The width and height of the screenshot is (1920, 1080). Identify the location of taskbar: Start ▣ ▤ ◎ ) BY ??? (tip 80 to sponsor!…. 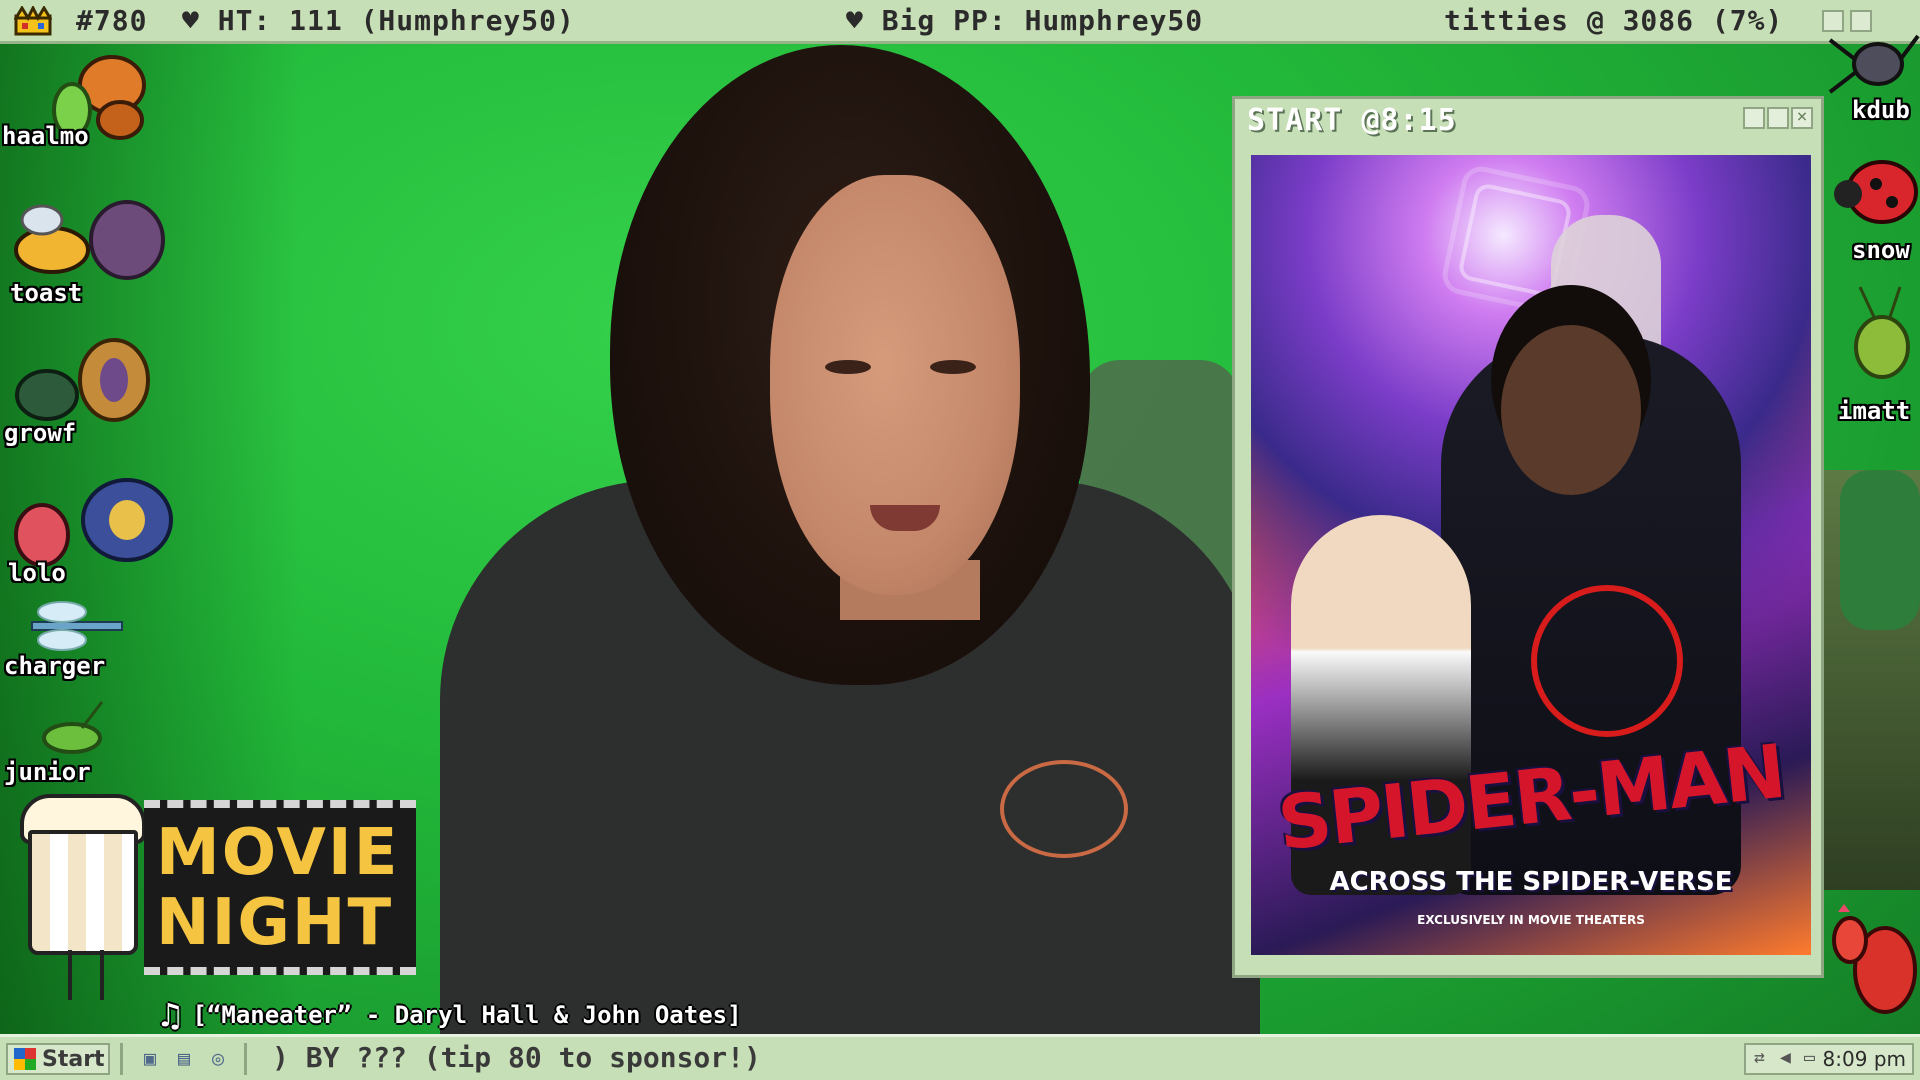
(960, 1057).